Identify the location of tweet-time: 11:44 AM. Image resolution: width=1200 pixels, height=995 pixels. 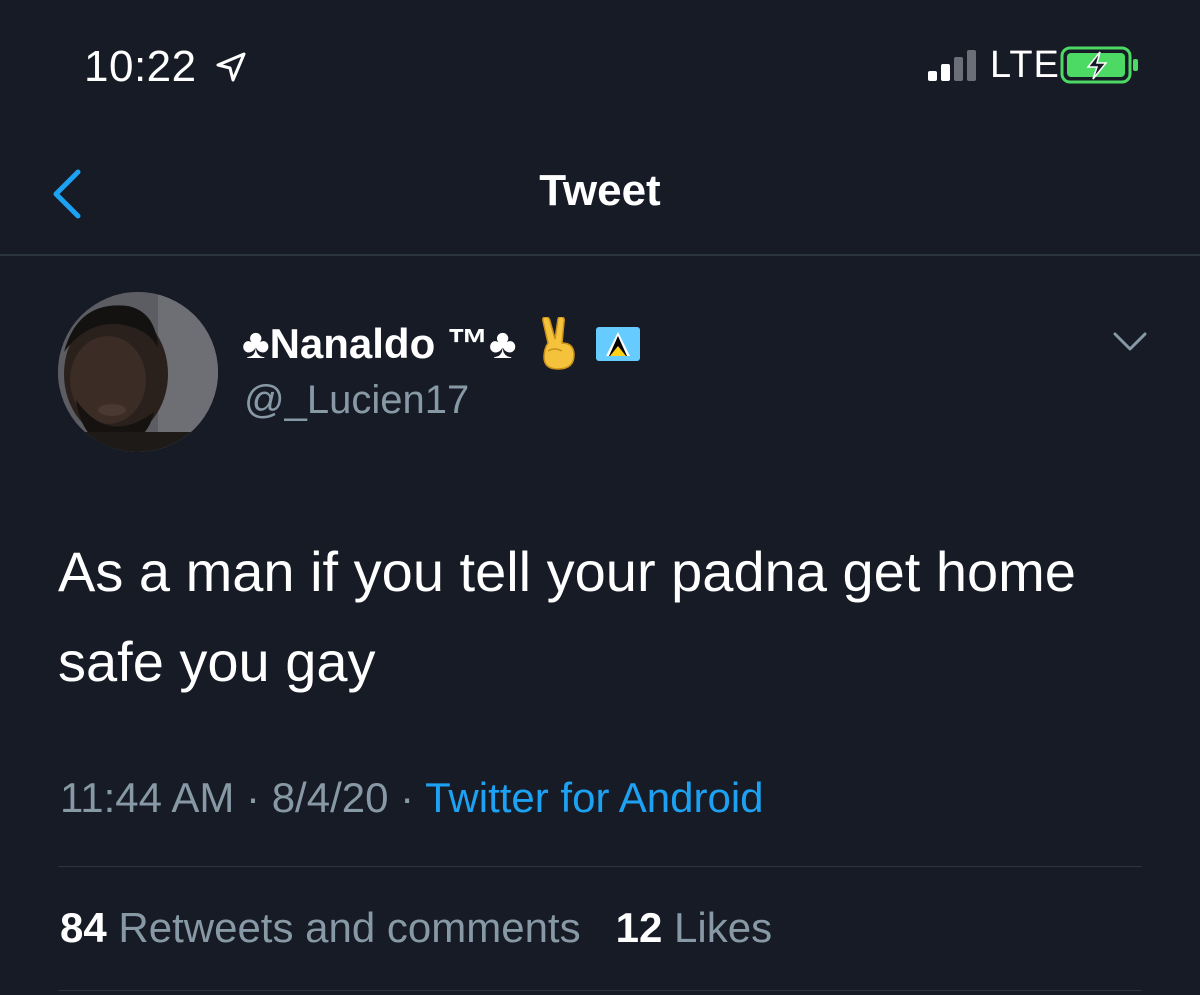
(147, 797).